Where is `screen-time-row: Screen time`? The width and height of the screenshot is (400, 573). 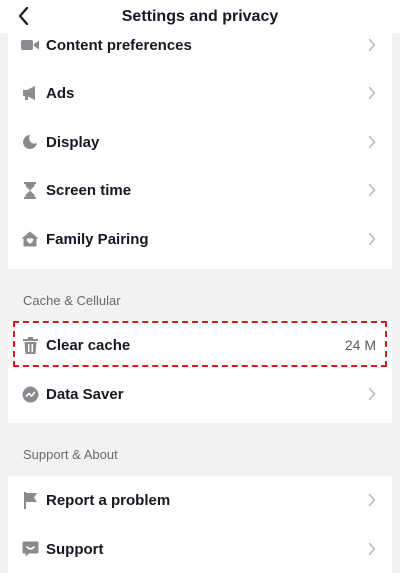 screen-time-row: Screen time is located at coordinates (200, 190).